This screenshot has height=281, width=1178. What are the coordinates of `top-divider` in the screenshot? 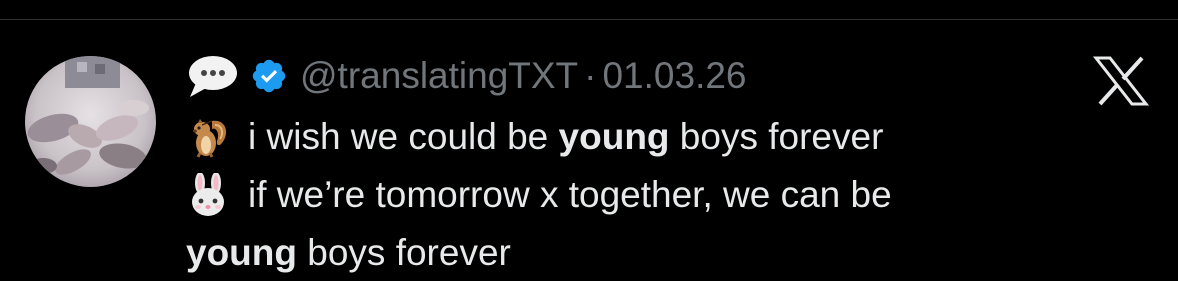 It's located at (589, 19).